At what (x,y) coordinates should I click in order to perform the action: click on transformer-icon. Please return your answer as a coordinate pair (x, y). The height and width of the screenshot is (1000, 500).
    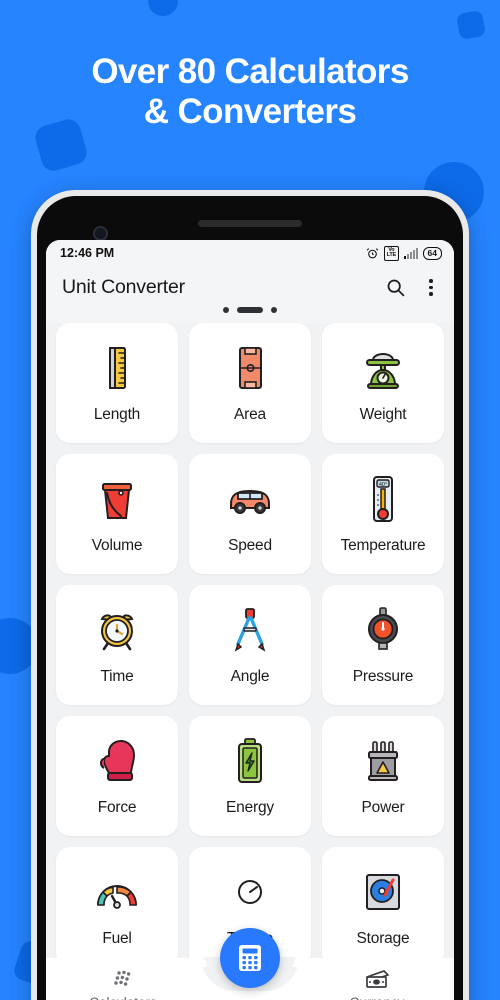
    Looking at the image, I should click on (383, 761).